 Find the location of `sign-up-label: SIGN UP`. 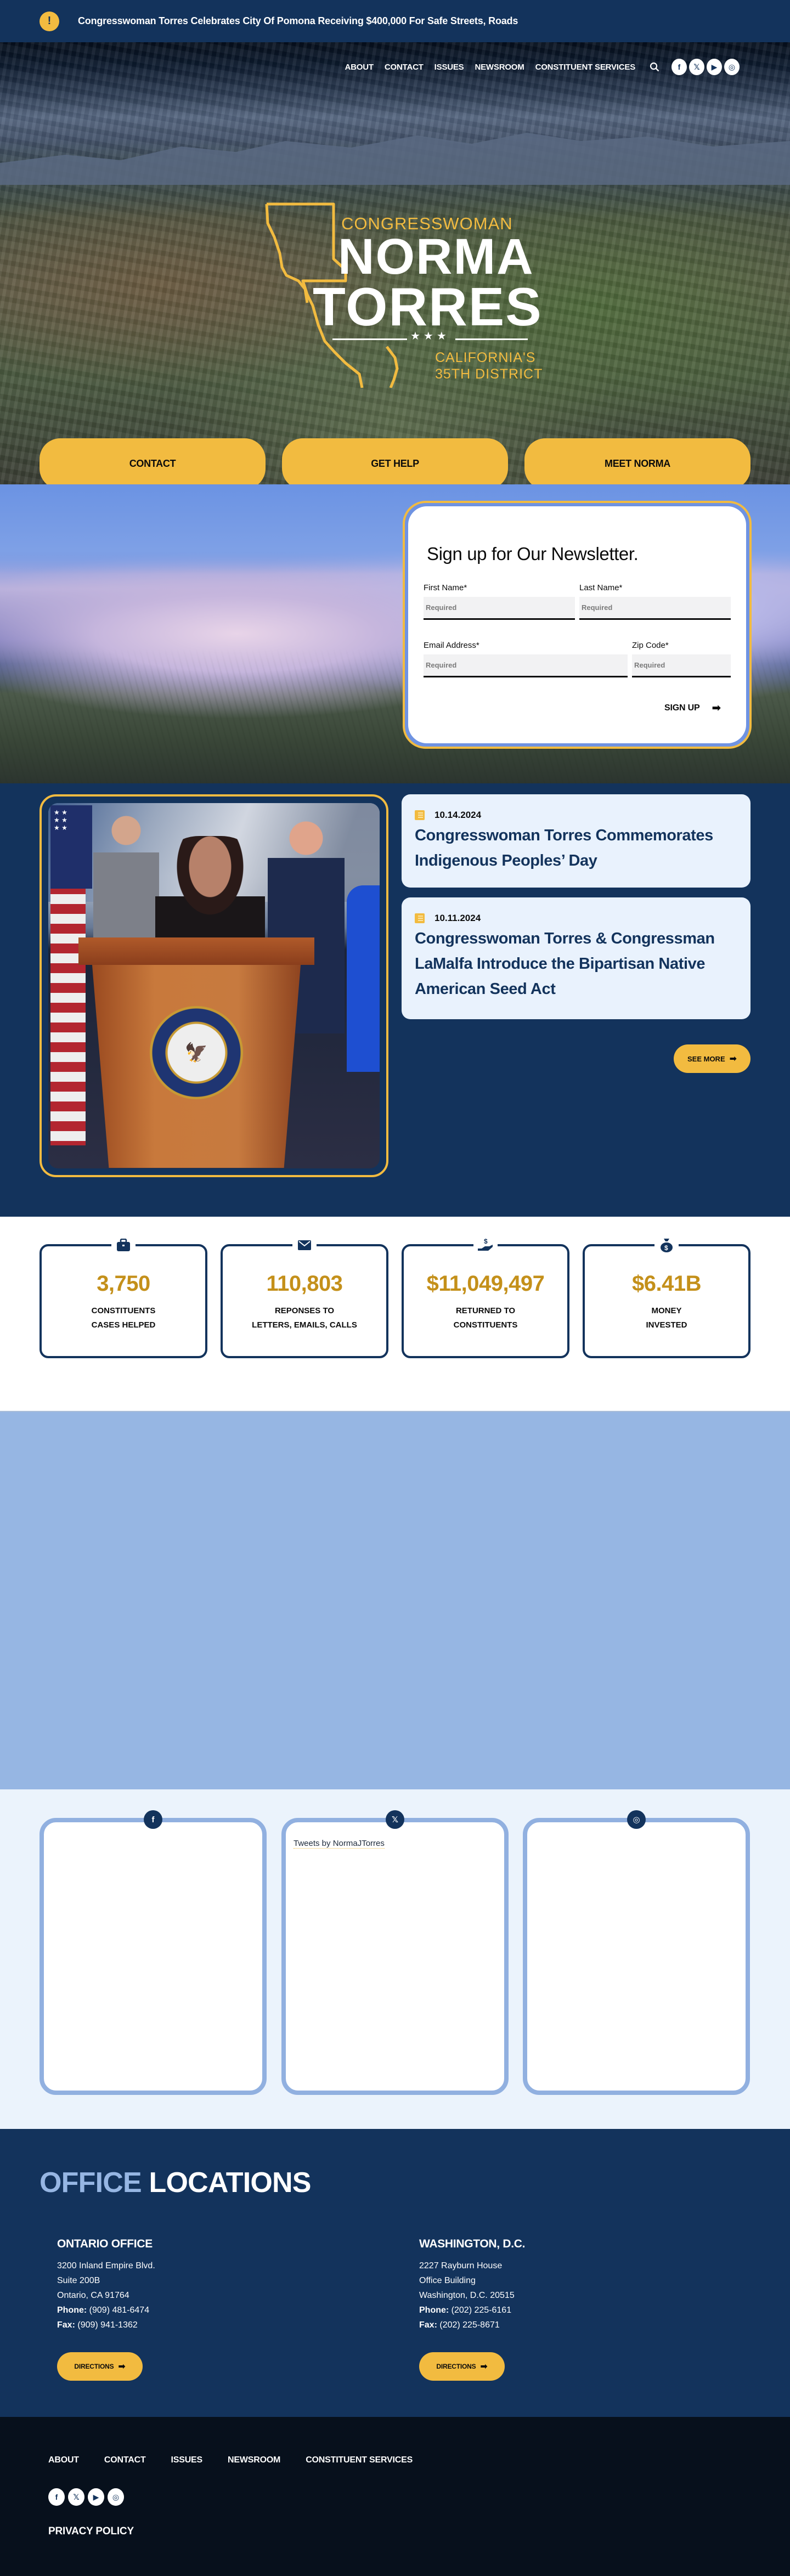

sign-up-label: SIGN UP is located at coordinates (682, 708).